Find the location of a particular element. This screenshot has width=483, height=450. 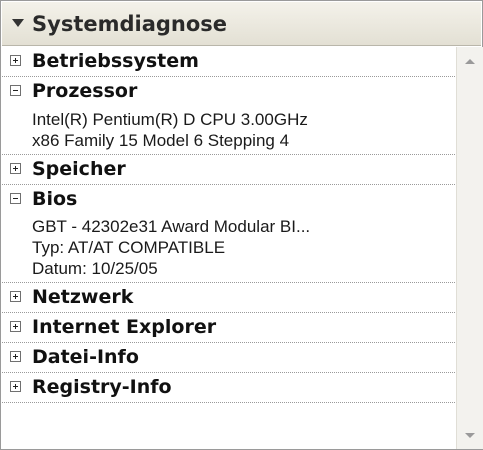

section-label: Betriebssystem is located at coordinates (115, 61).